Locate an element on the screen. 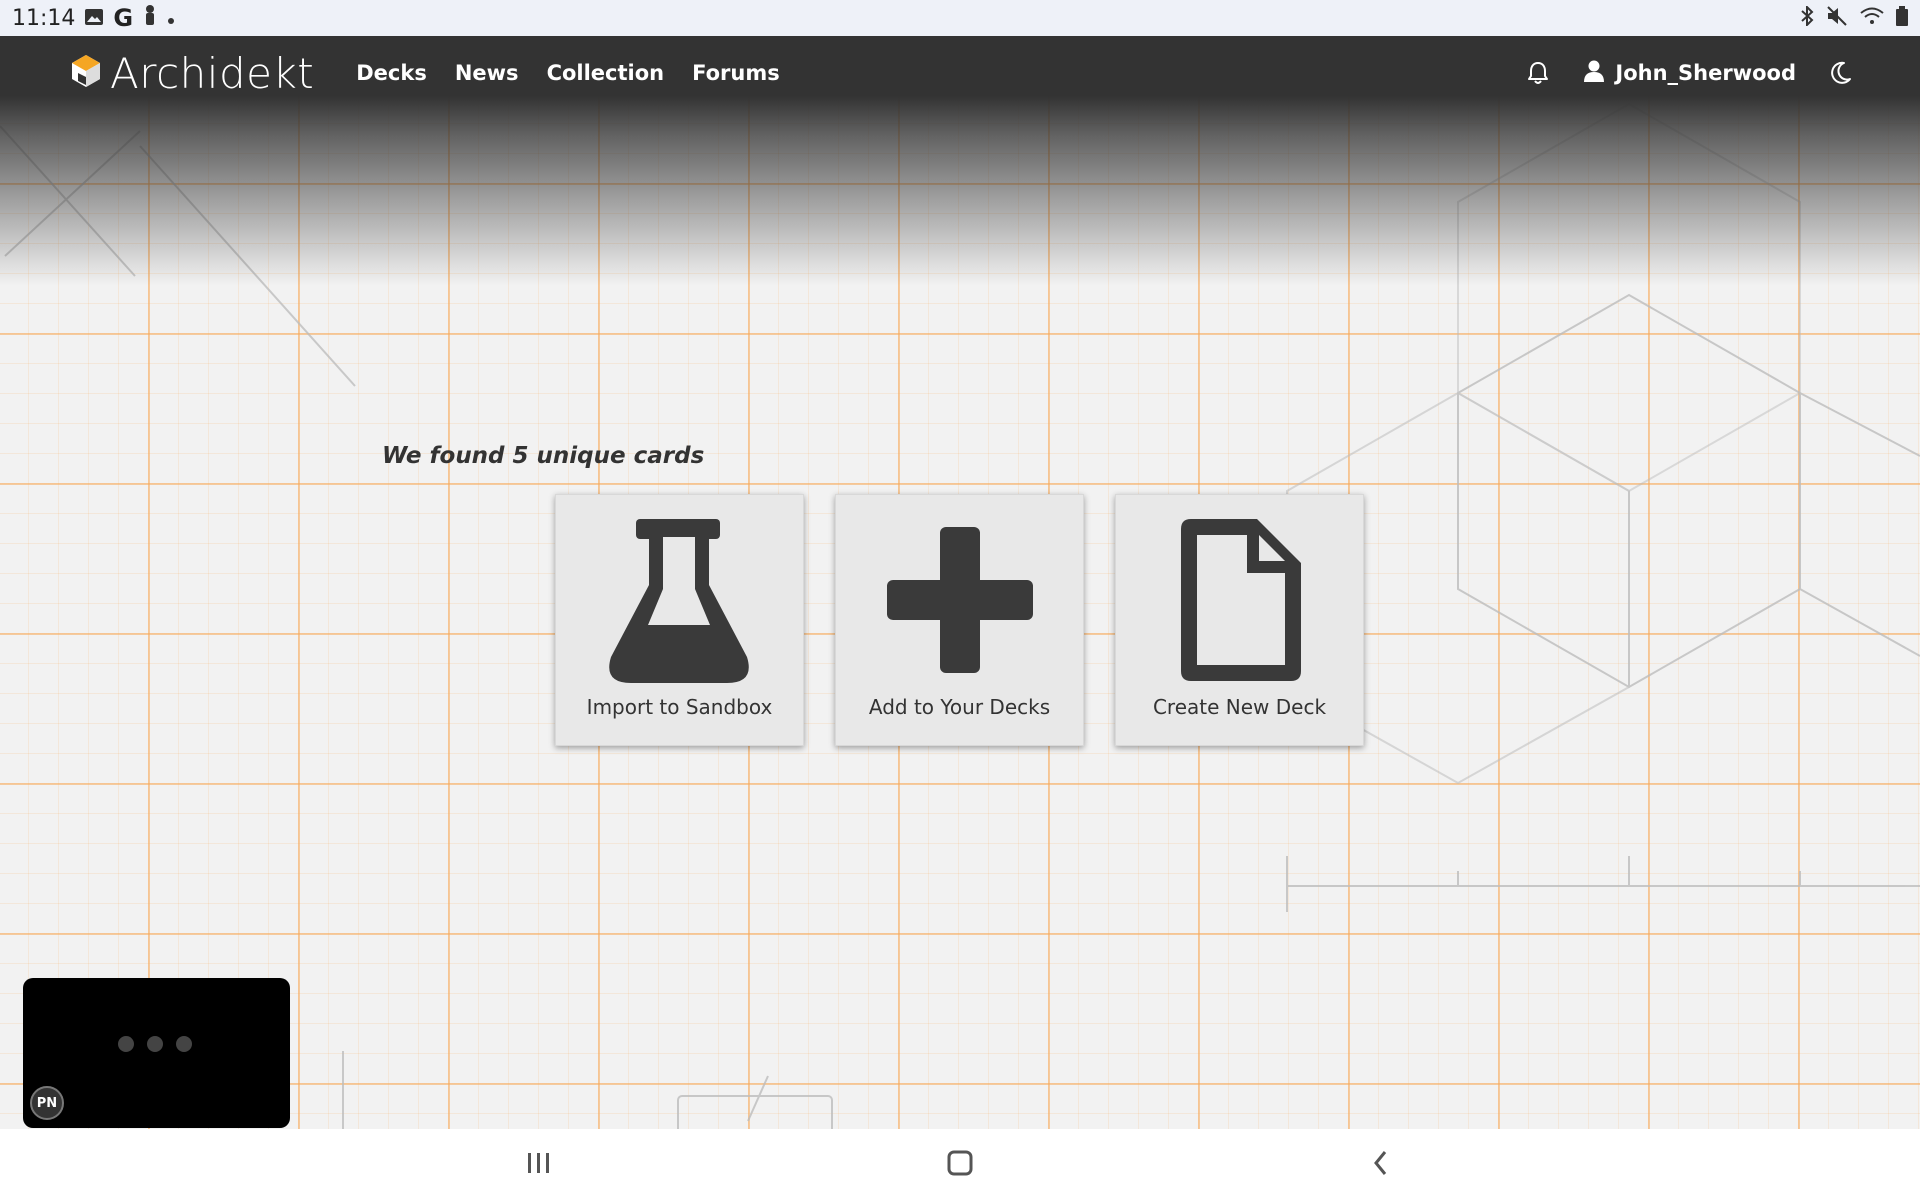 This screenshot has width=1920, height=1200. add-to-your-decks-button: Add to Your Decks is located at coordinates (959, 620).